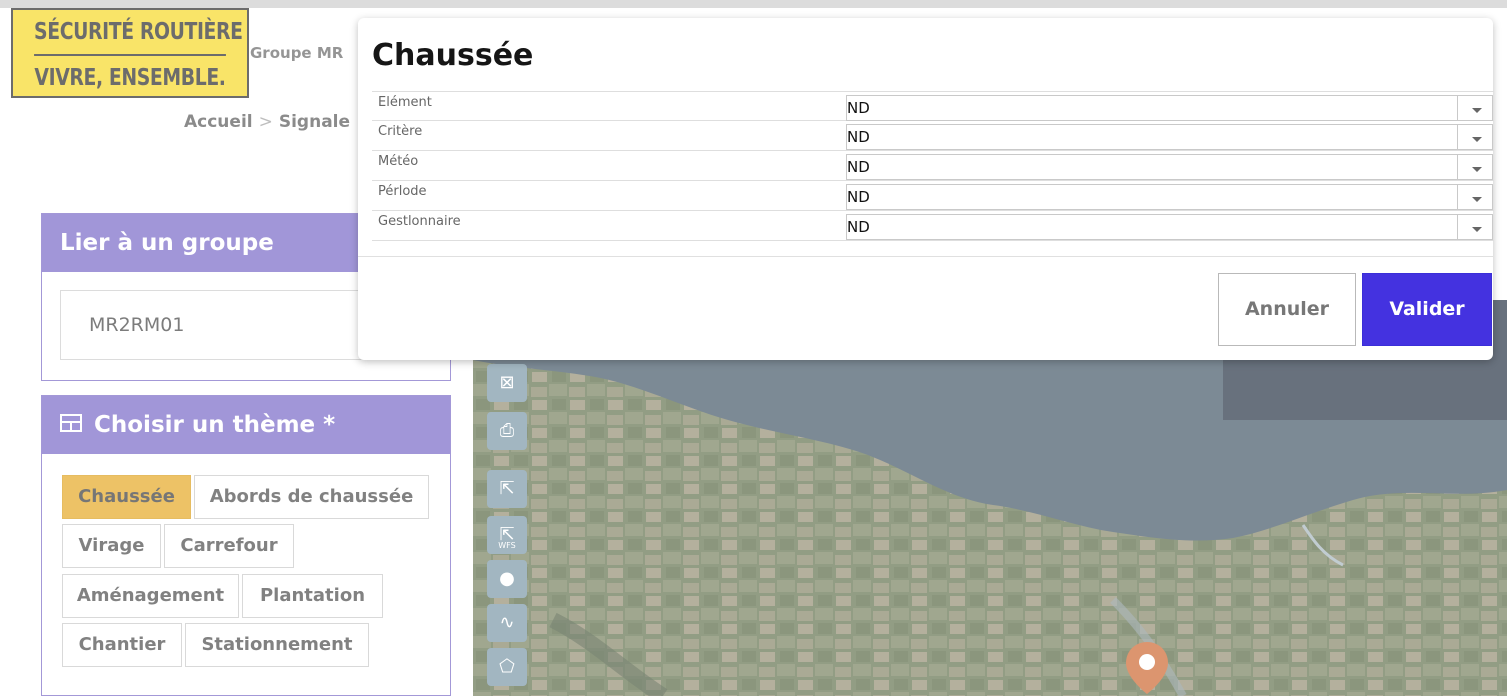  Describe the element at coordinates (1169, 167) in the screenshot. I see `meteo-select: ND` at that location.